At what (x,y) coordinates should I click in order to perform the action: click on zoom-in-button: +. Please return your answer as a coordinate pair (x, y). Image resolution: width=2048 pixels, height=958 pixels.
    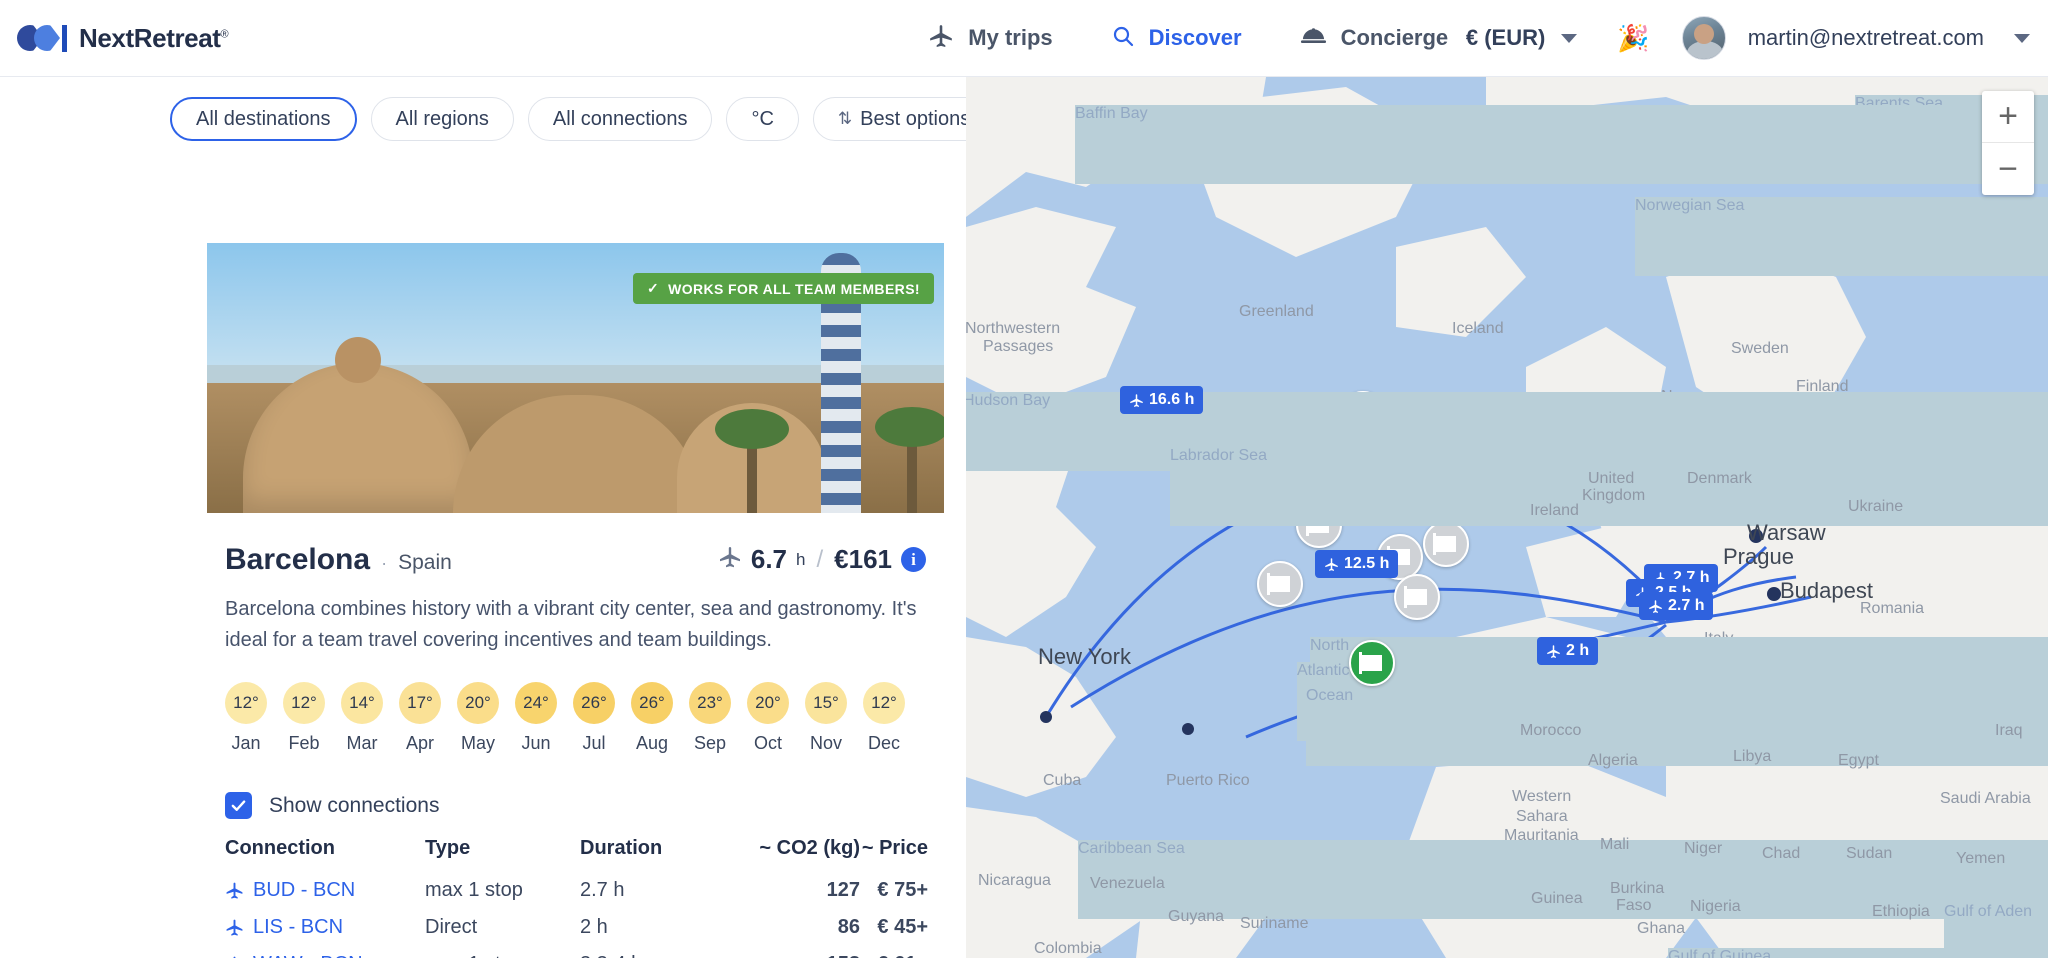
    Looking at the image, I should click on (2008, 117).